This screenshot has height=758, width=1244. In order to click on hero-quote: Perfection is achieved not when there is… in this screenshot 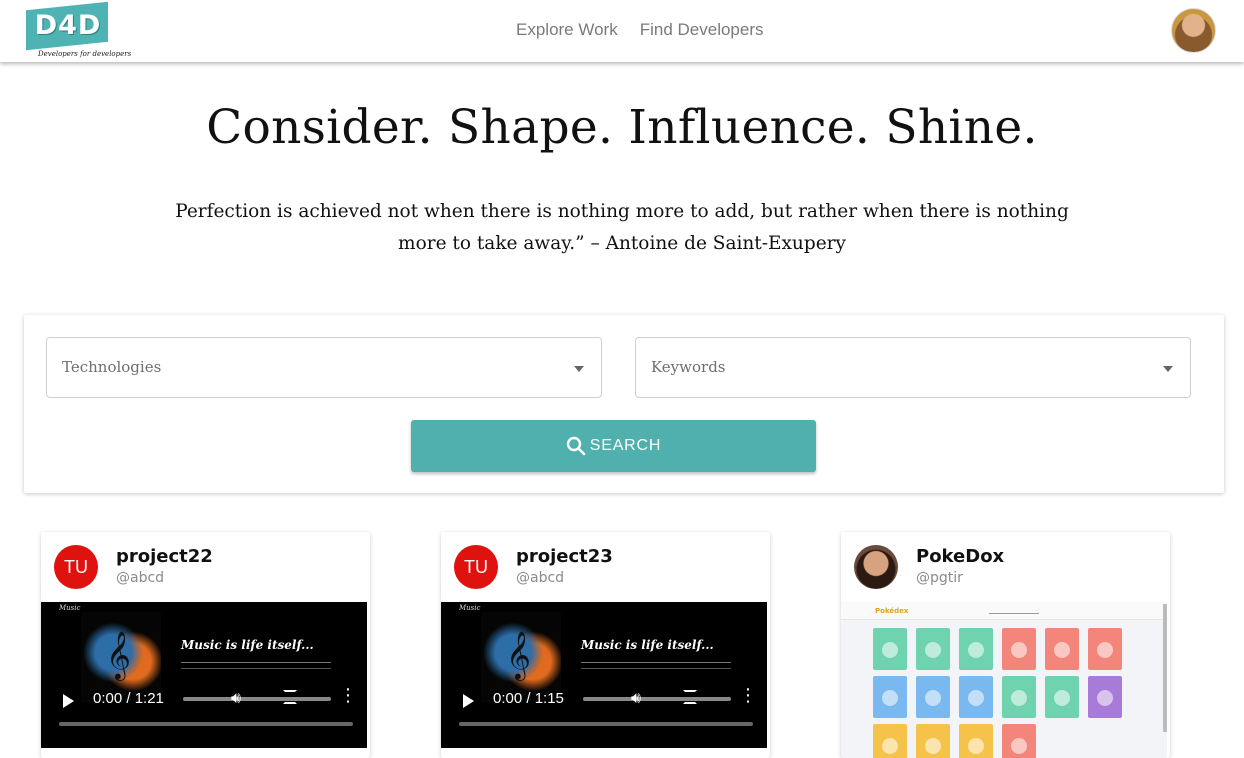, I will do `click(622, 227)`.